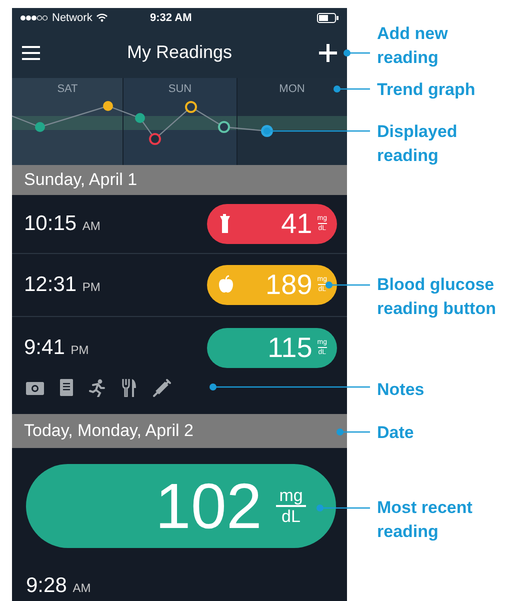  I want to click on reading-time: 9:28 AM, so click(58, 585).